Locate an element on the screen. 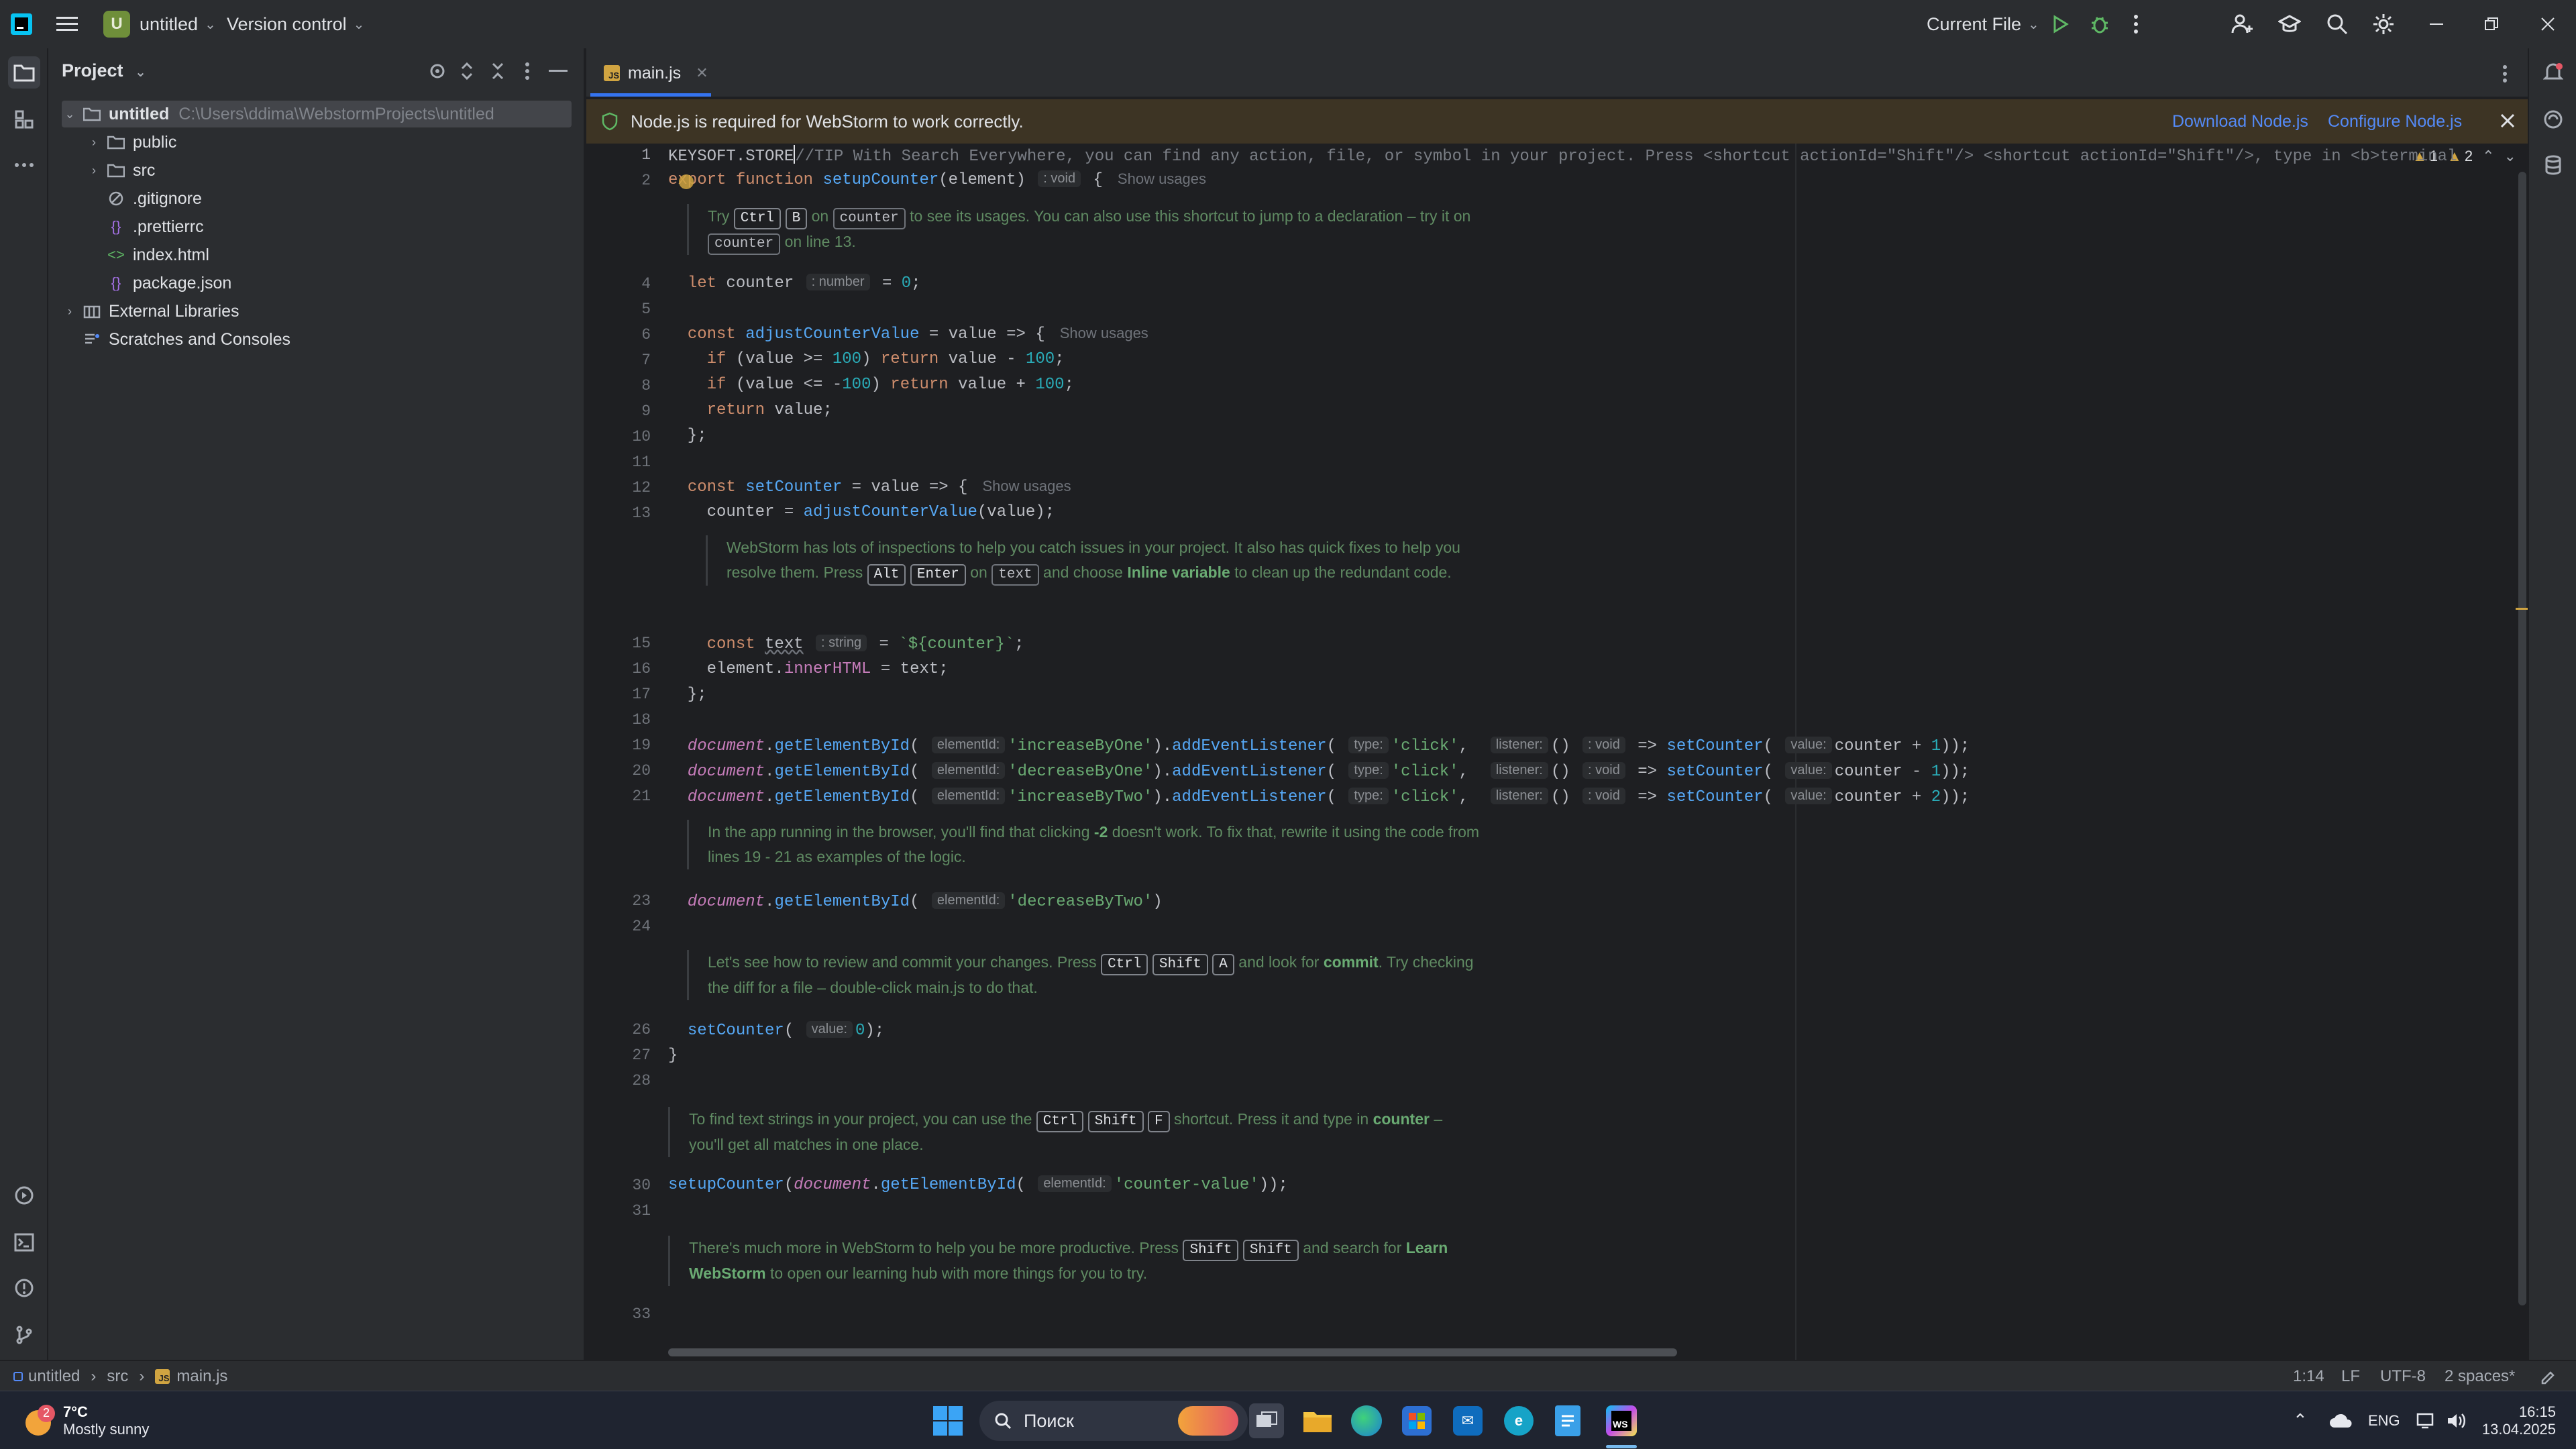  run-icon is located at coordinates (2060, 24).